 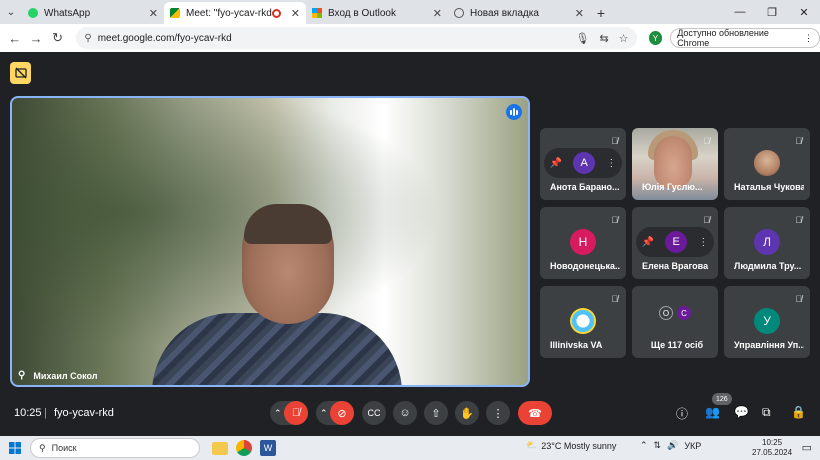 I want to click on participants-count-badge: 126, so click(x=722, y=399).